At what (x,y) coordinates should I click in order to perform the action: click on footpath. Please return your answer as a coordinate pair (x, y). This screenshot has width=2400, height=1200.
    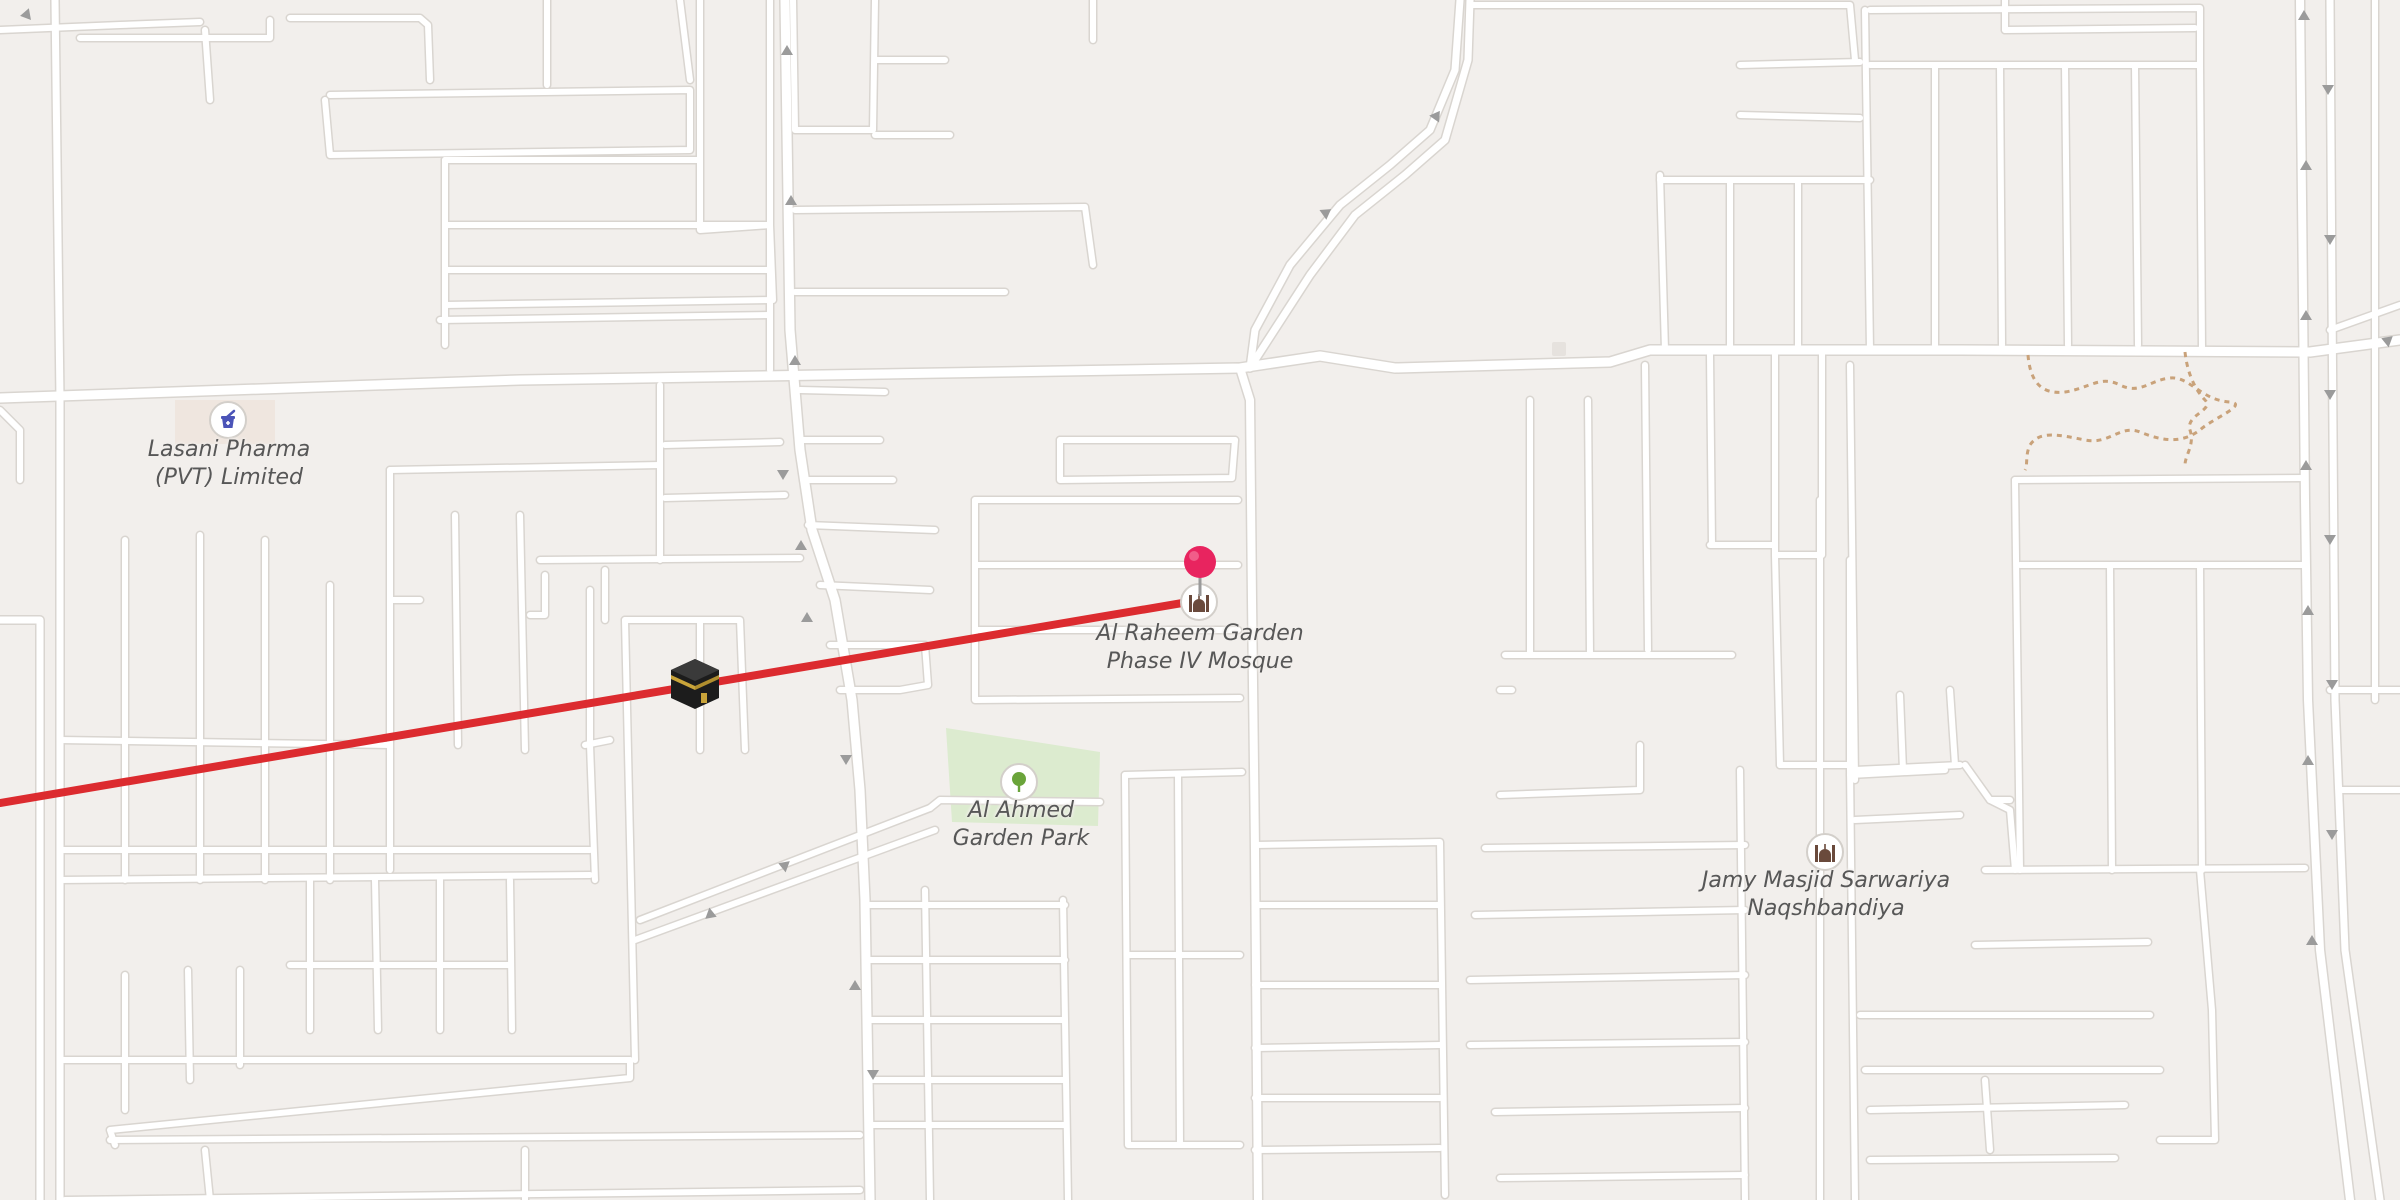
    Looking at the image, I should click on (2130, 411).